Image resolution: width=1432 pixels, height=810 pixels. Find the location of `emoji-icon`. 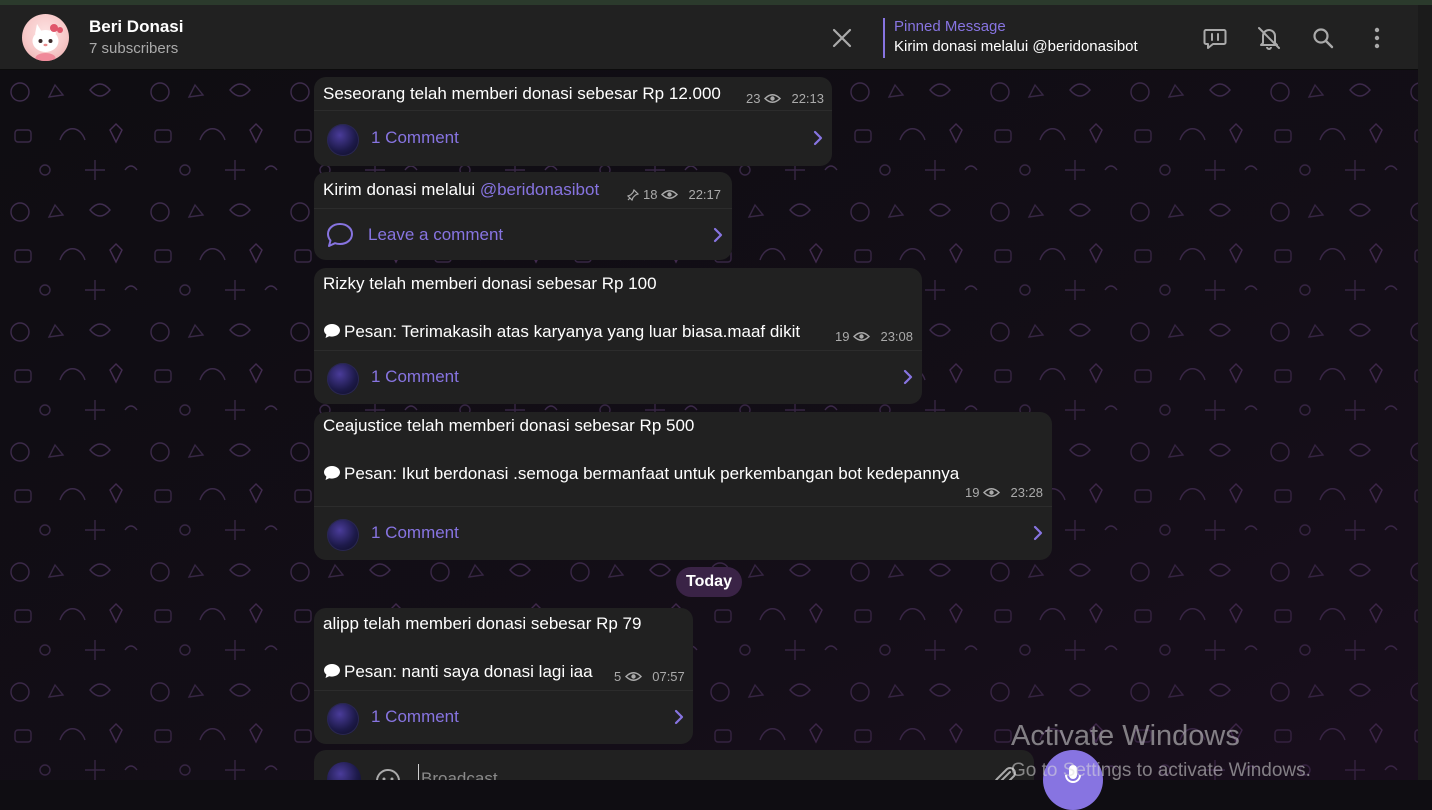

emoji-icon is located at coordinates (388, 774).